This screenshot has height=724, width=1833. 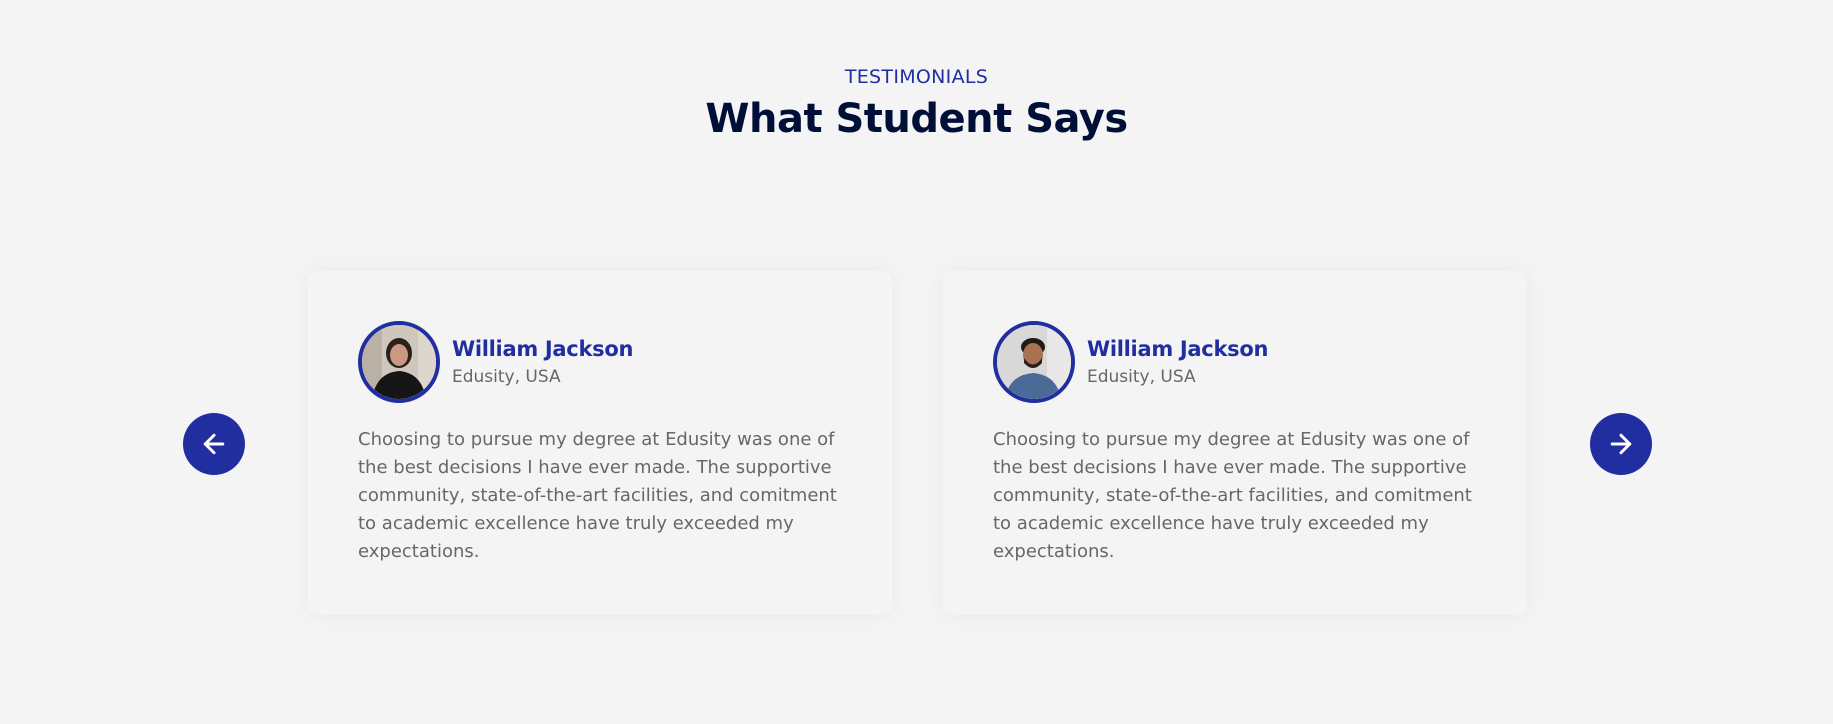 I want to click on arrow-right-icon, so click(x=1621, y=444).